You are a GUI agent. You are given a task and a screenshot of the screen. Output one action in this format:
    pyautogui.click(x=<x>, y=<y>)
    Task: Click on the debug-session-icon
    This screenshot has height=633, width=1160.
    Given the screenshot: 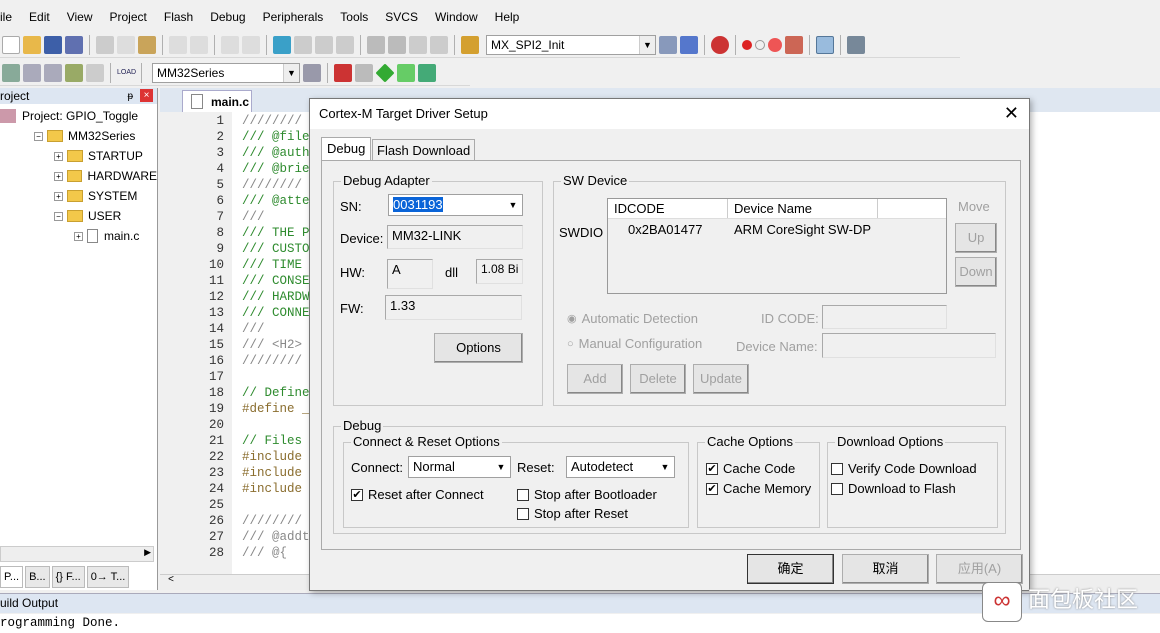 What is the action you would take?
    pyautogui.click(x=720, y=44)
    